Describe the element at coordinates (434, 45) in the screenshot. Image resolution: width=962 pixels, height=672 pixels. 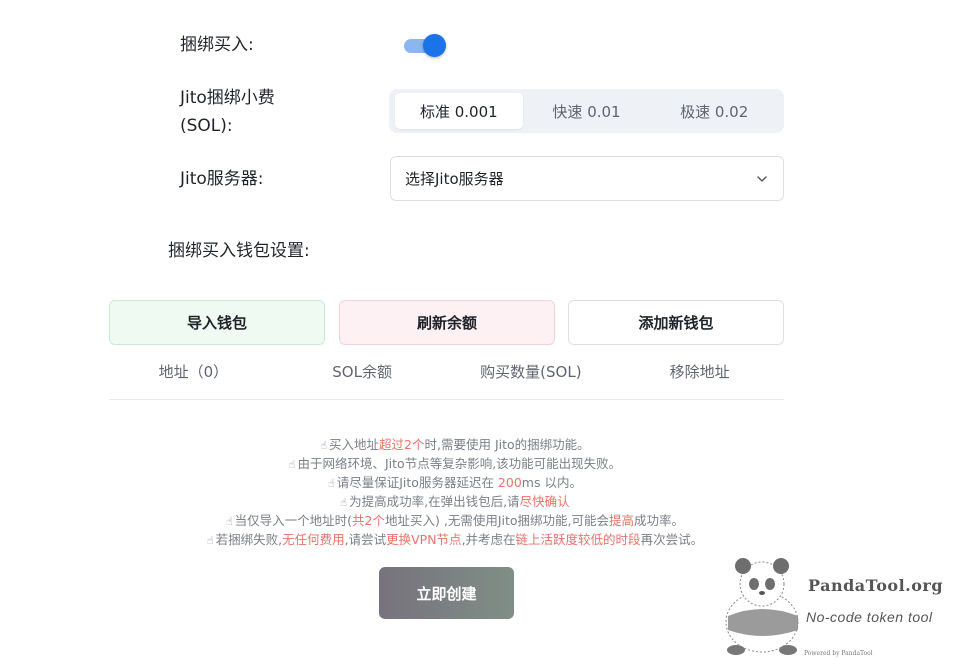
I see `toggle-knob` at that location.